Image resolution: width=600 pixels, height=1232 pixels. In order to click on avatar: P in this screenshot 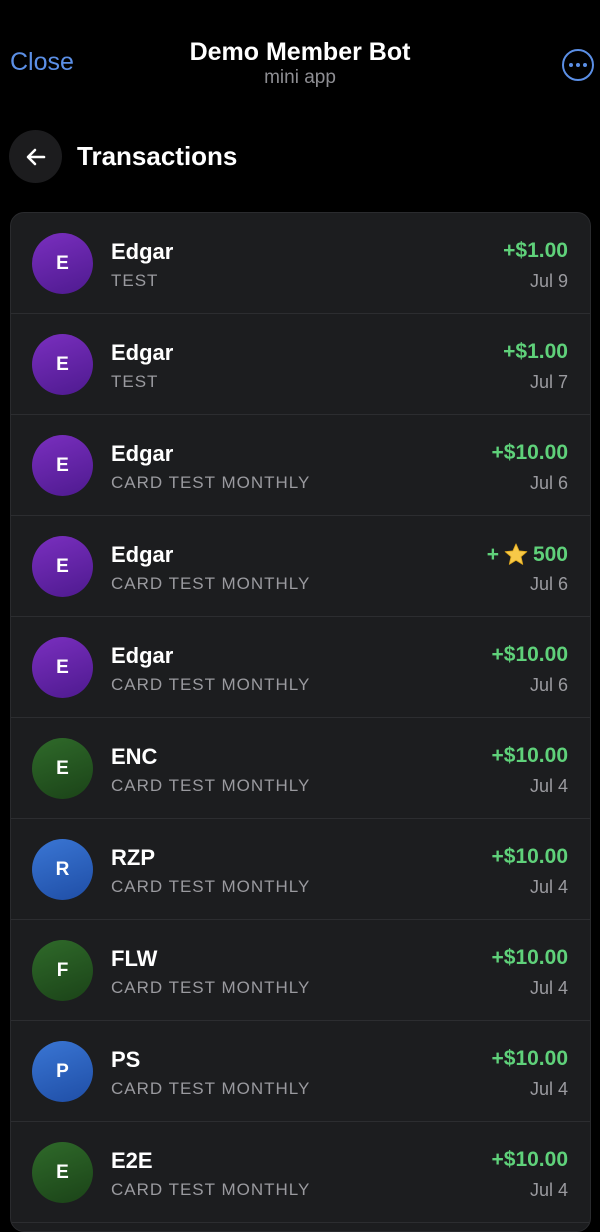, I will do `click(62, 1071)`.